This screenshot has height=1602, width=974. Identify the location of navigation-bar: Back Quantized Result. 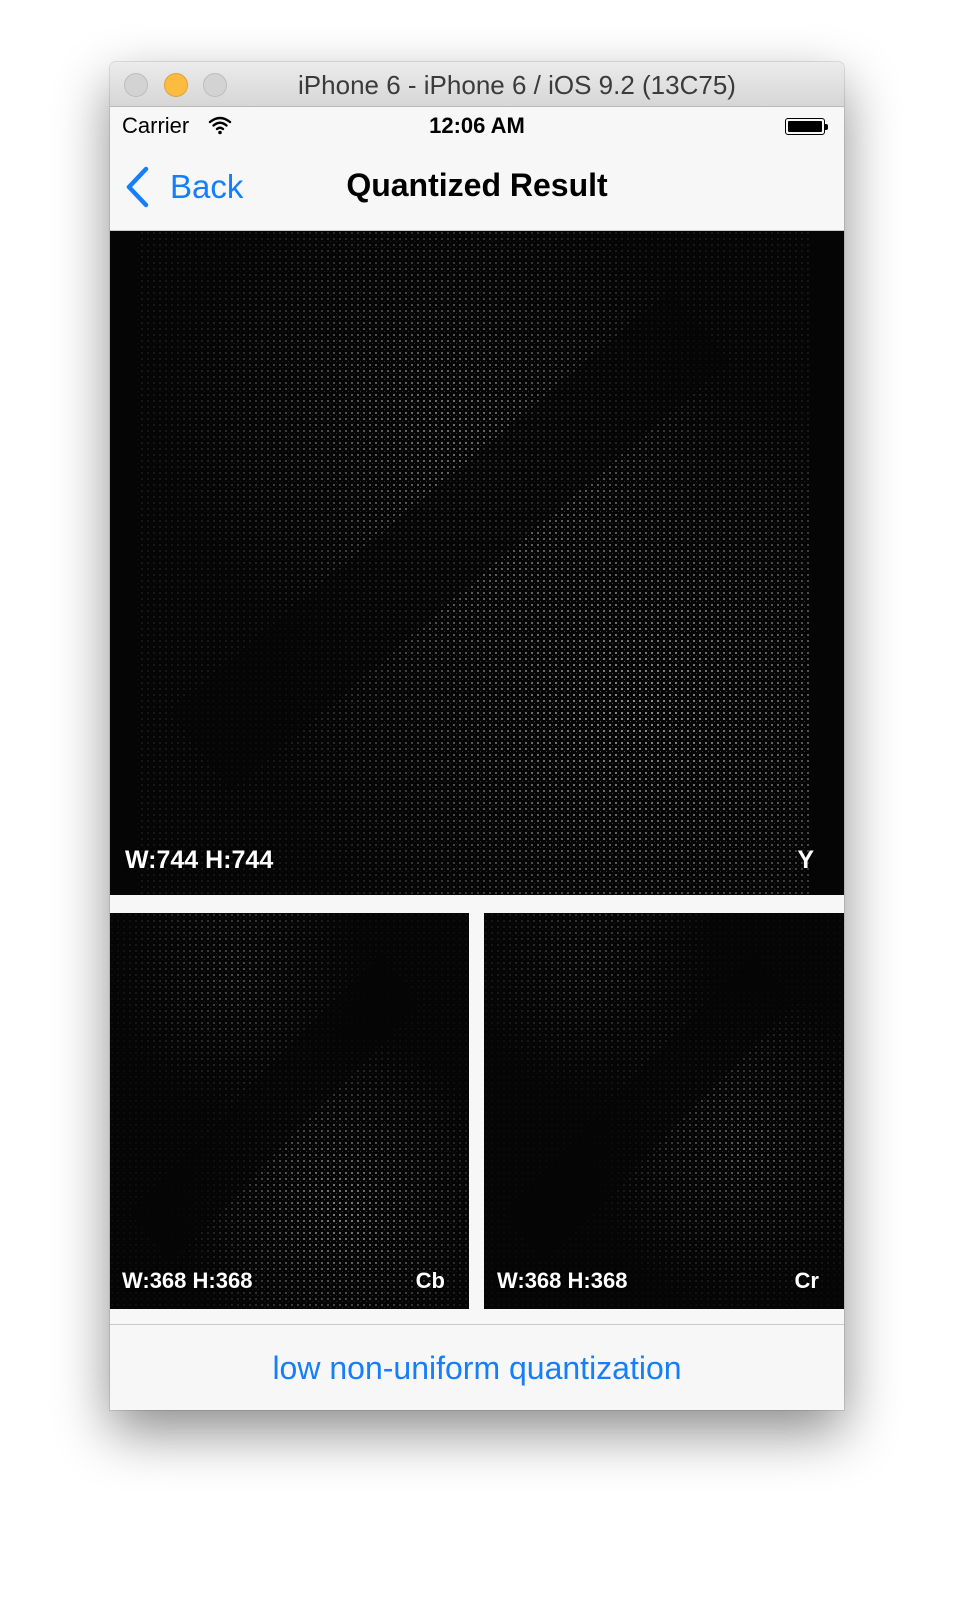
(477, 188).